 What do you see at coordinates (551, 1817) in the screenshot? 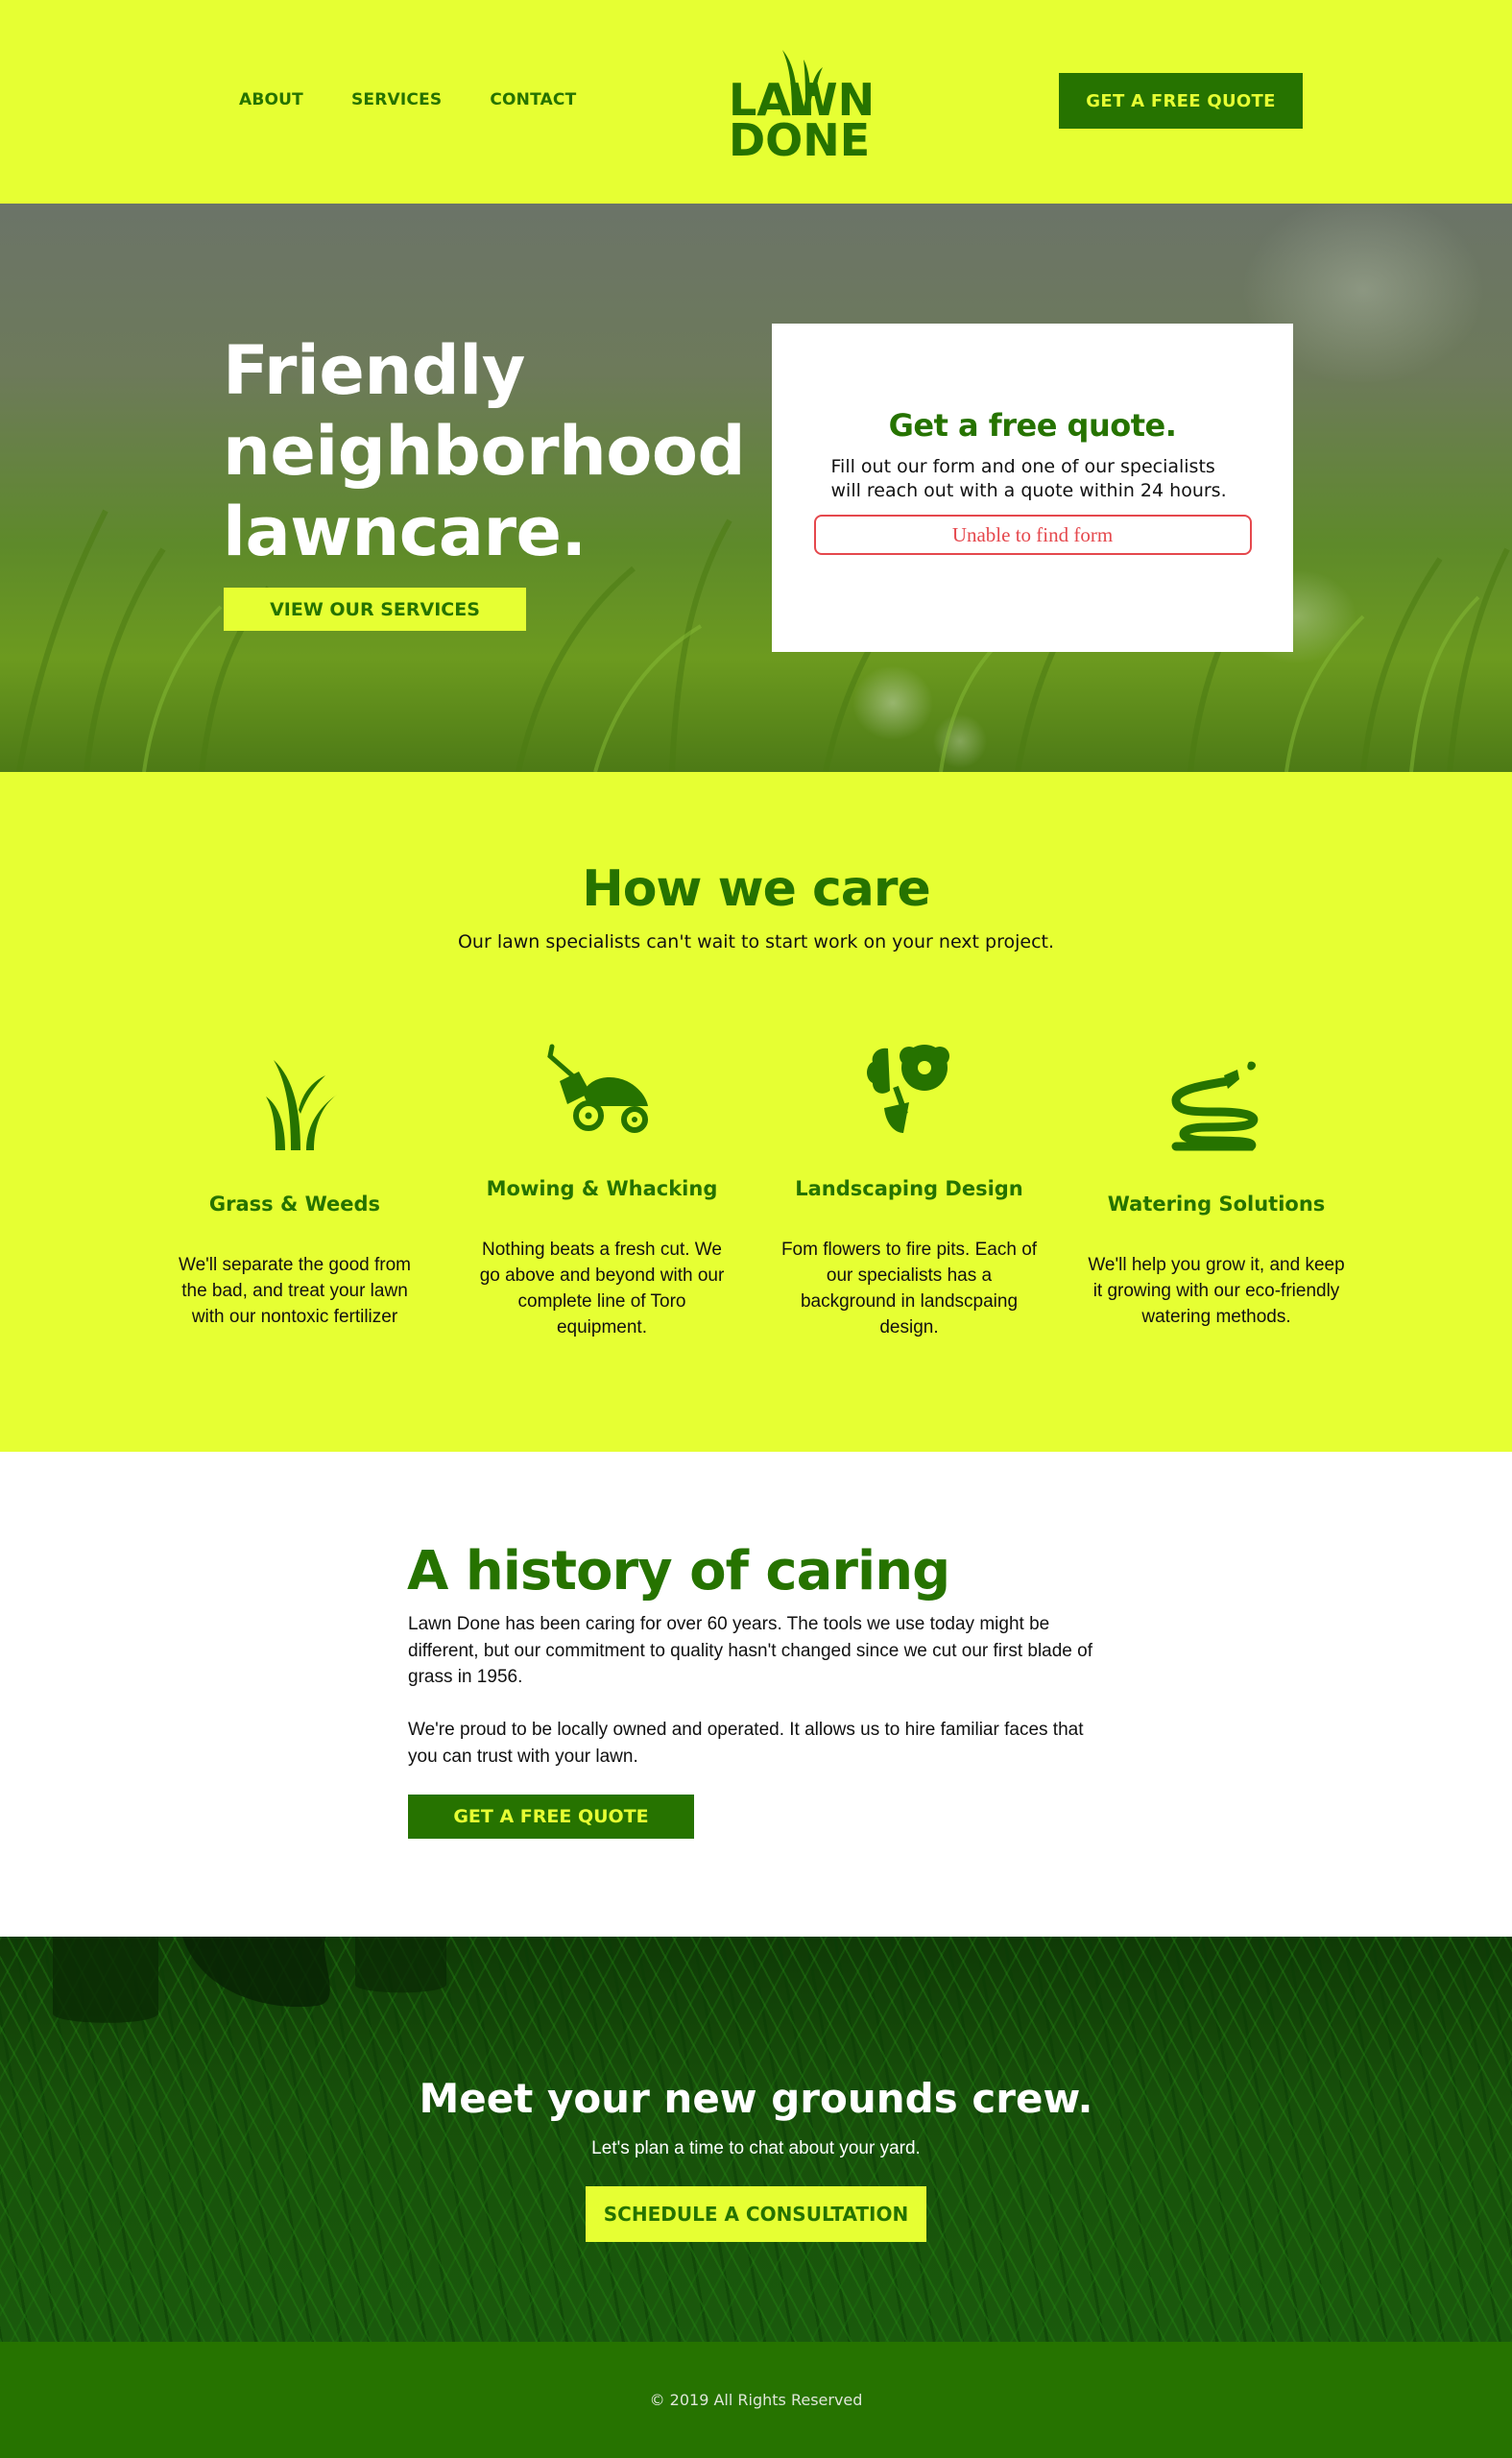
I see `history-get-quote-button: GET A FREE QUOTE` at bounding box center [551, 1817].